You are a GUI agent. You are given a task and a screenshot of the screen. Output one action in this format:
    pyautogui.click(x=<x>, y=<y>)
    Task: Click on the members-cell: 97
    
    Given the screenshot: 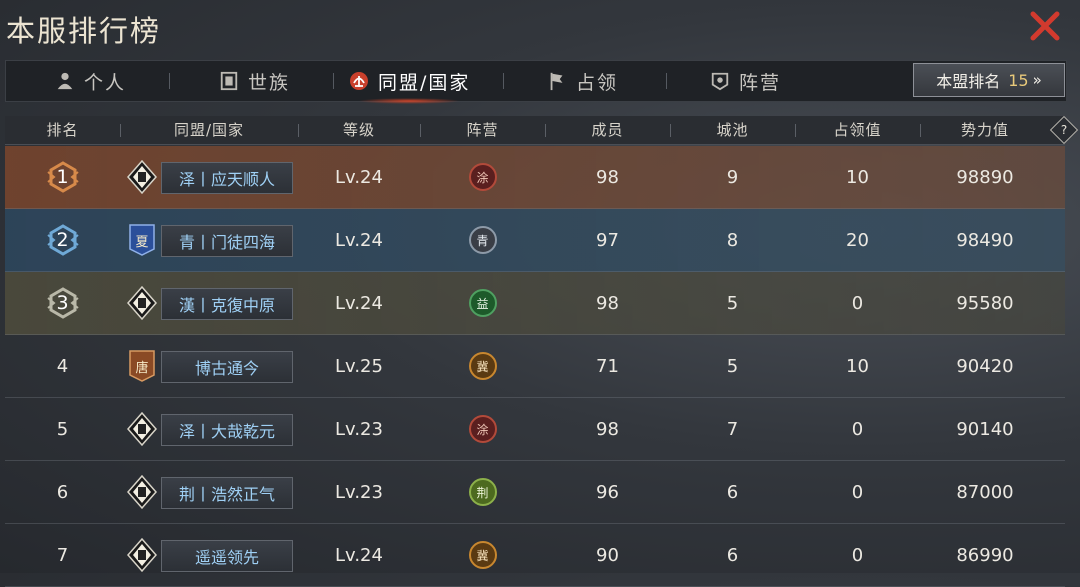 What is the action you would take?
    pyautogui.click(x=607, y=240)
    